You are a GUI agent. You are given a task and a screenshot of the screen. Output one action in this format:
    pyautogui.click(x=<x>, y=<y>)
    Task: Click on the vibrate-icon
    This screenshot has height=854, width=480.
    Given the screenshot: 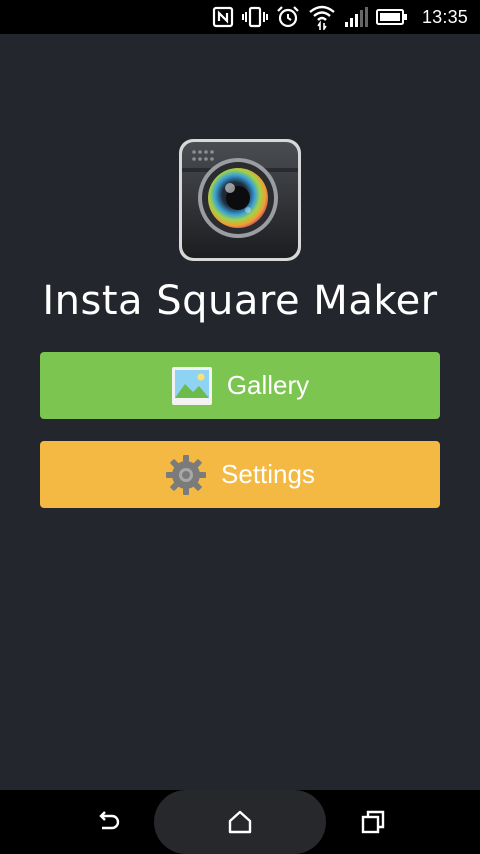 What is the action you would take?
    pyautogui.click(x=254, y=17)
    